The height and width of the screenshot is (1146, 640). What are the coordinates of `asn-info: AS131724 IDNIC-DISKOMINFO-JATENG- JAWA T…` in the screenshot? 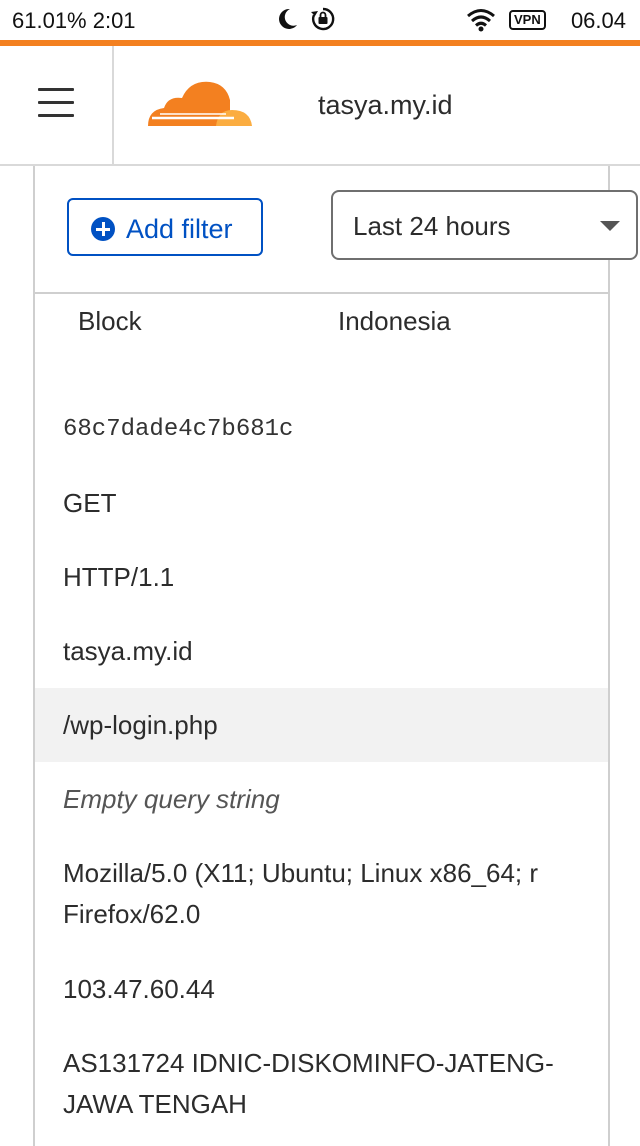 It's located at (335, 1084).